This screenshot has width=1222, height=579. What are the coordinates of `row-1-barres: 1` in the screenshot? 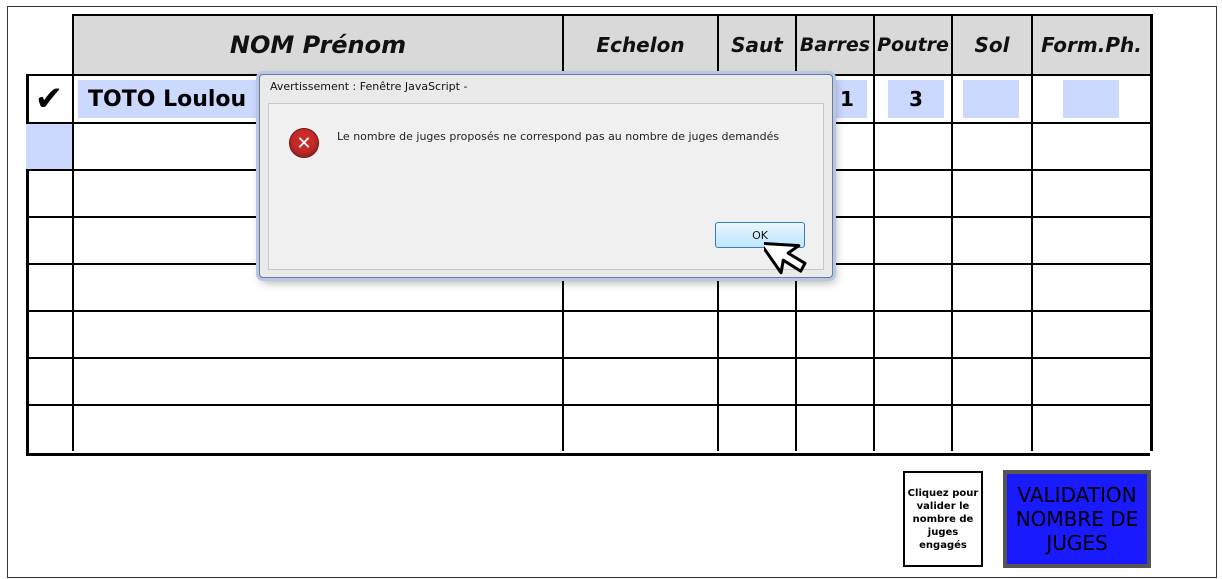 It's located at (847, 99).